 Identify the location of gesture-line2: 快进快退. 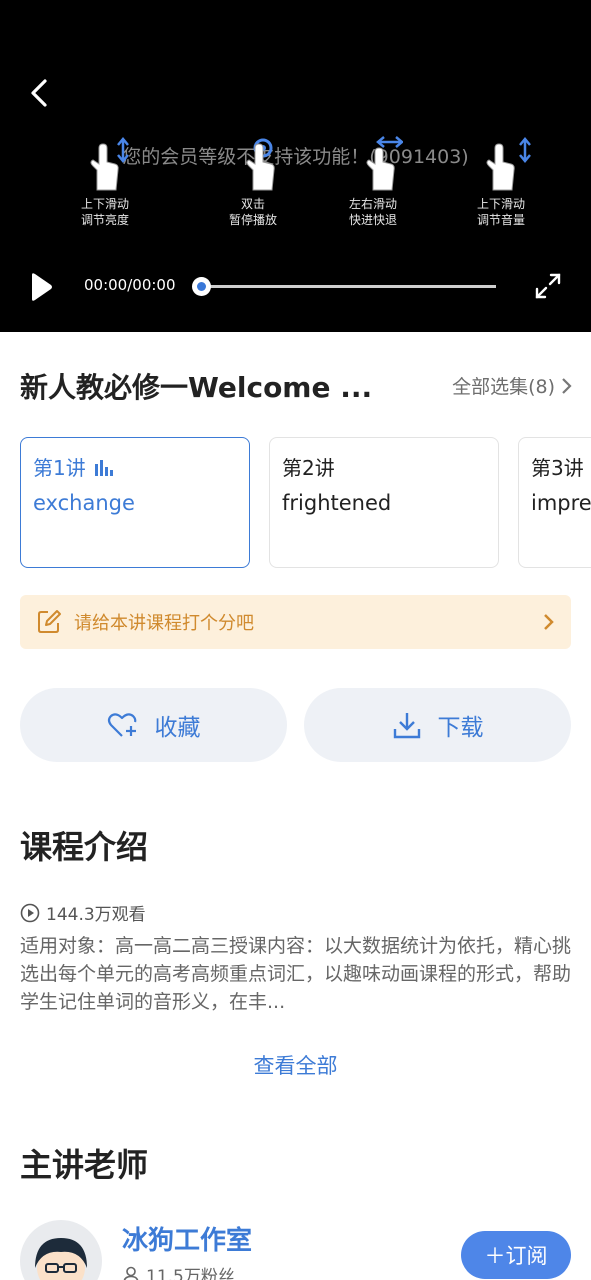
(372, 220).